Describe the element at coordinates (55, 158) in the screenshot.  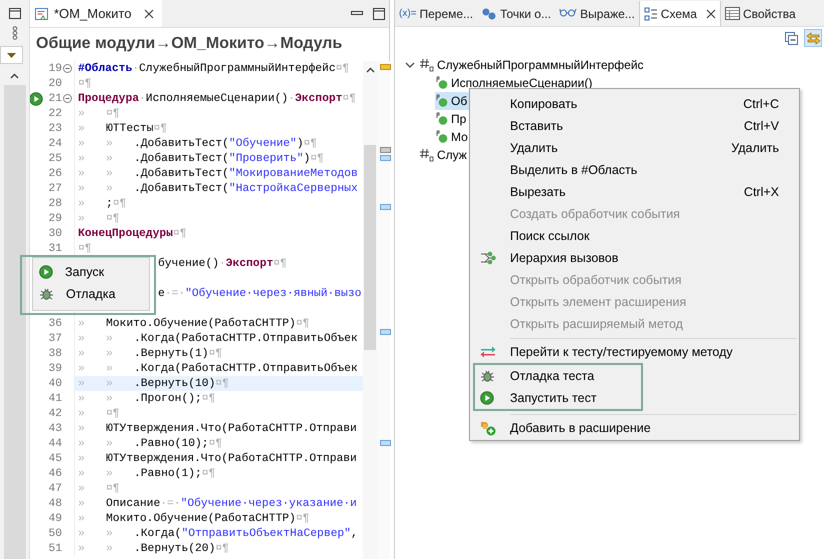
I see `line-number: 25` at that location.